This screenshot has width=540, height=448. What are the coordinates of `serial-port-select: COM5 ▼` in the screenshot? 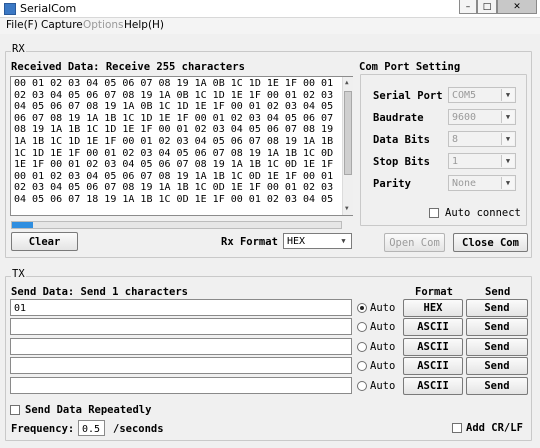 It's located at (482, 95).